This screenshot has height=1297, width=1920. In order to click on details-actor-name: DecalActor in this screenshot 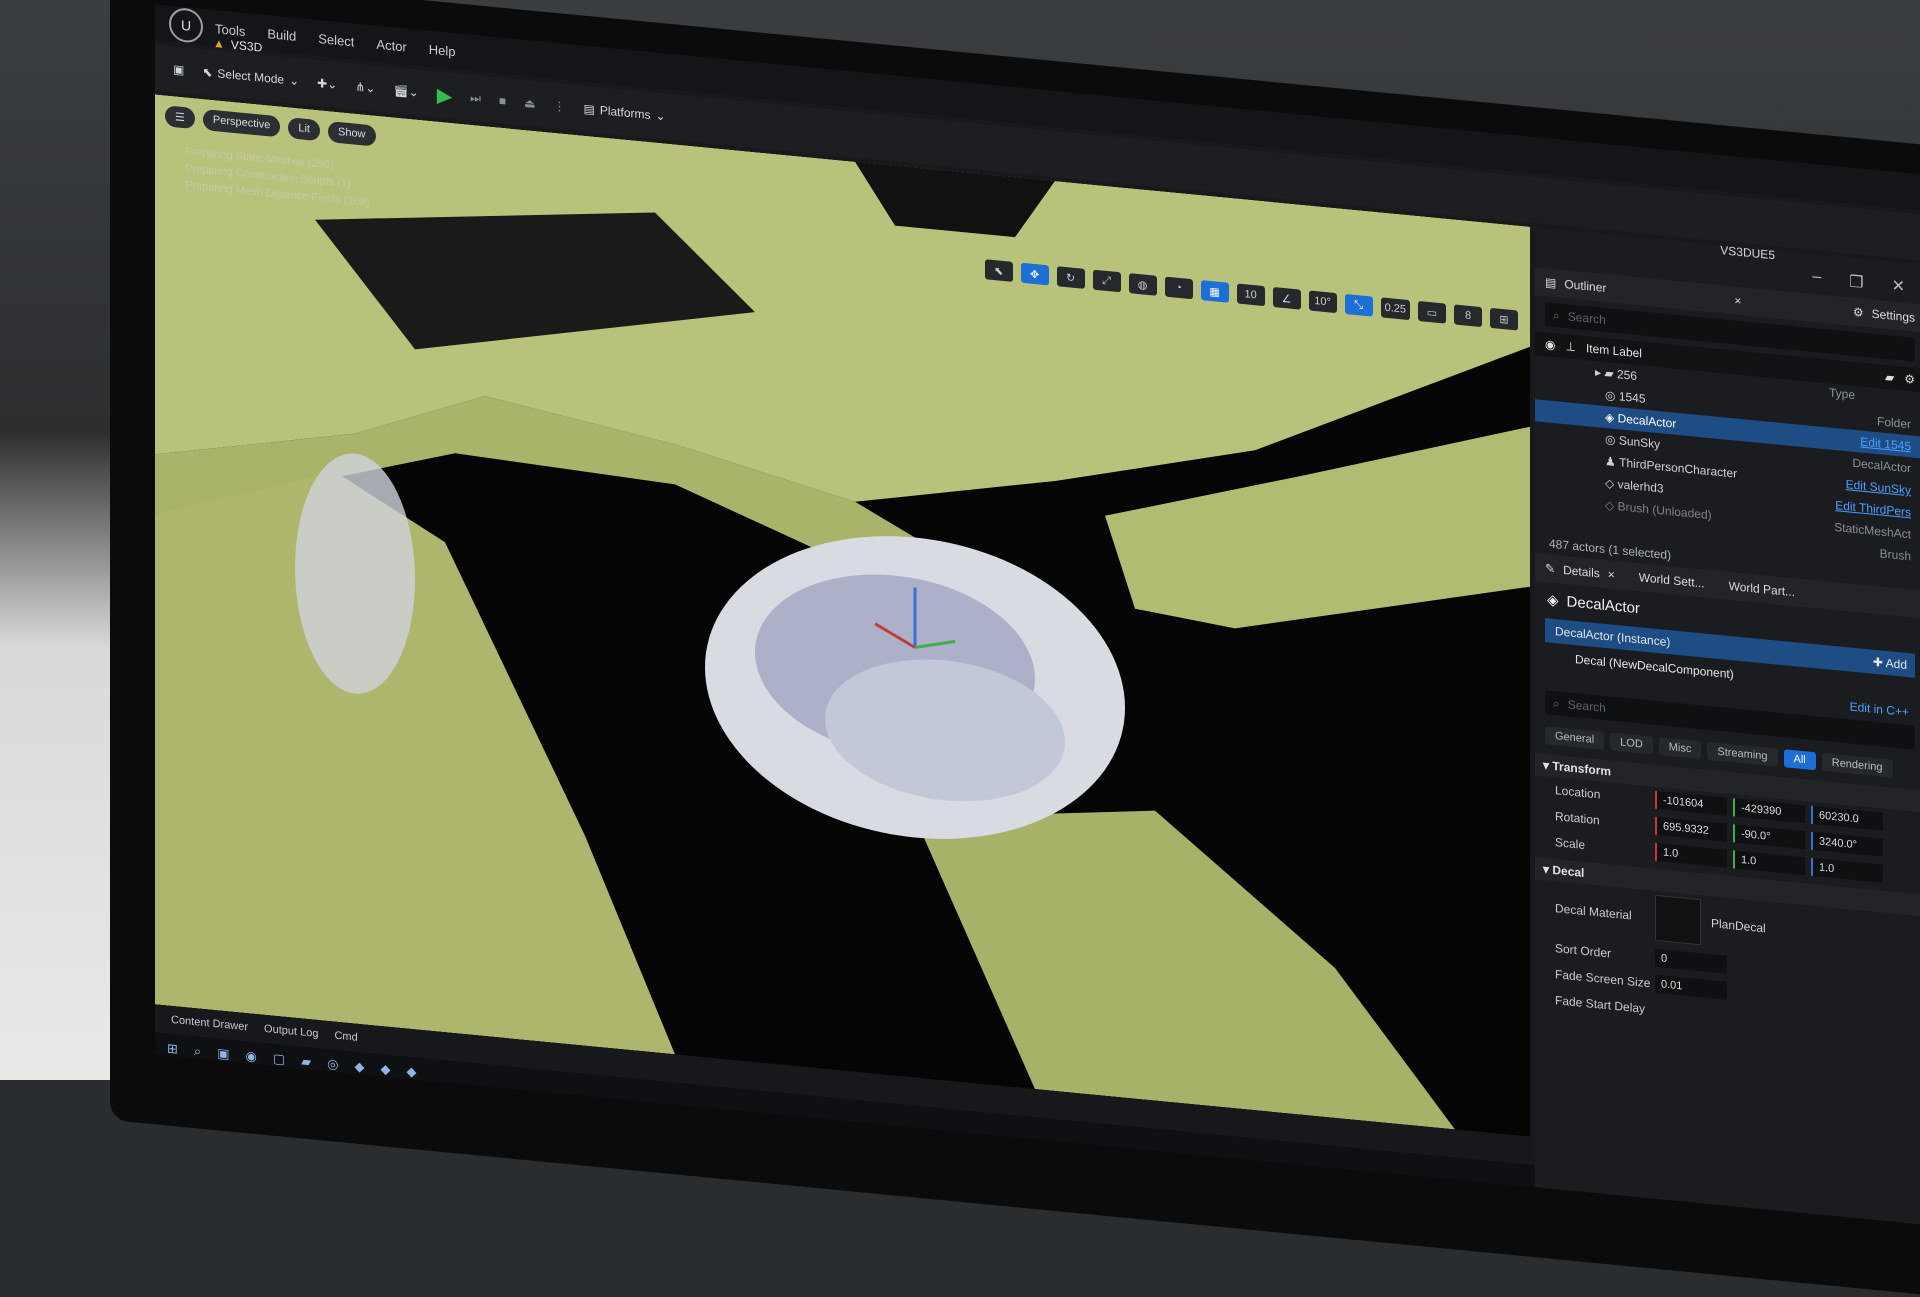, I will do `click(1603, 605)`.